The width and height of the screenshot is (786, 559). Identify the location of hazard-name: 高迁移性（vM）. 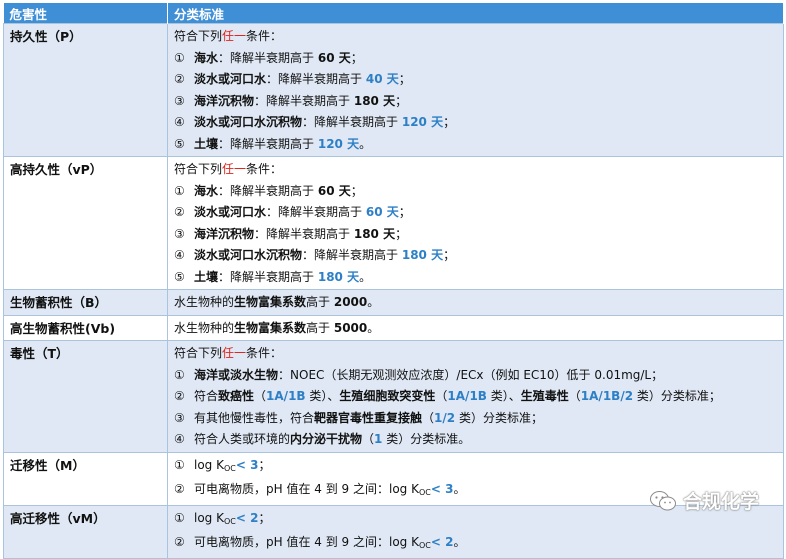
(85, 531).